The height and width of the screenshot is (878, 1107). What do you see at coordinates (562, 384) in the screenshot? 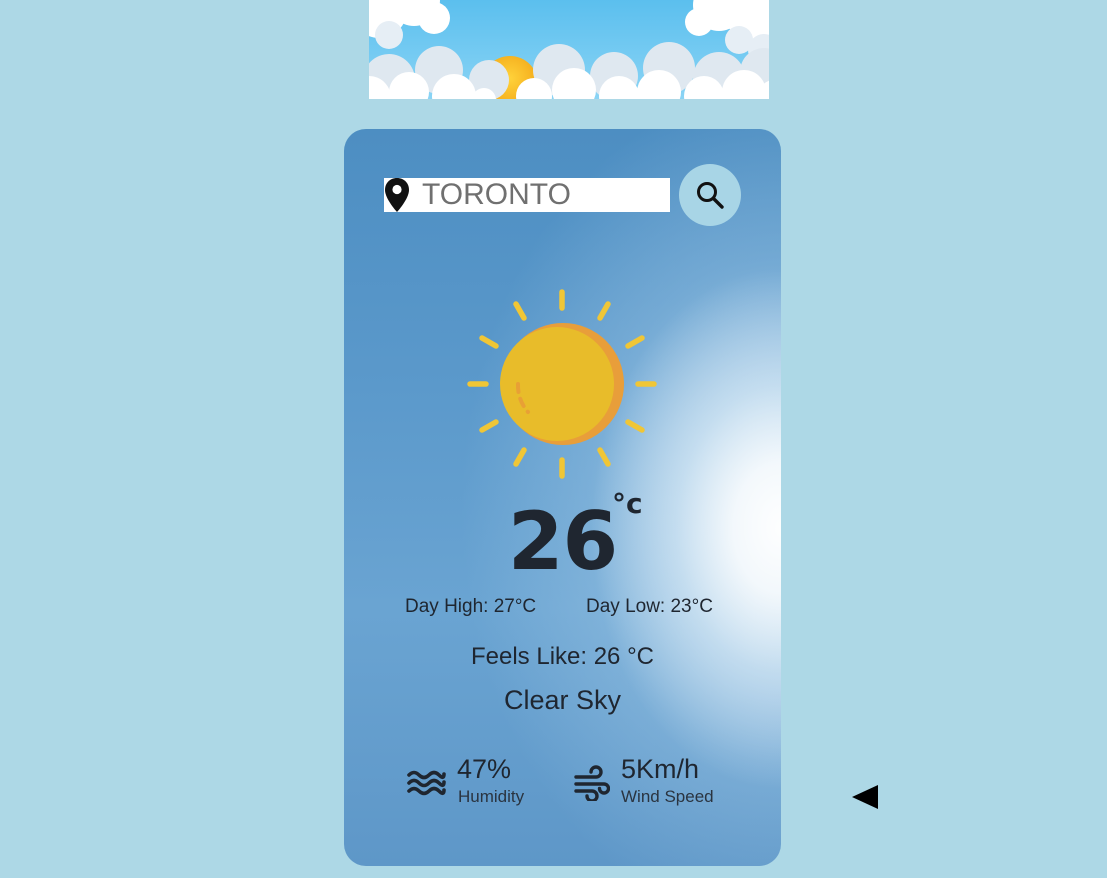
I see `sun-icon` at bounding box center [562, 384].